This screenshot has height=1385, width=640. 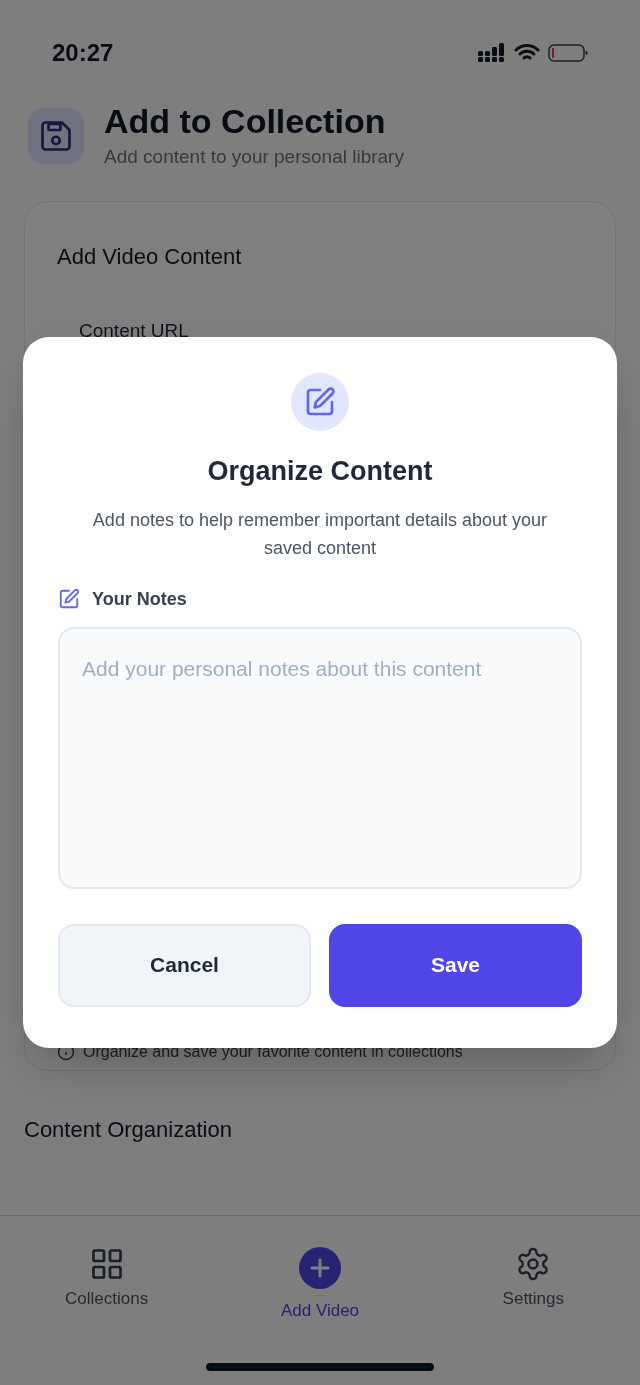 I want to click on section-title: Content Organization, so click(x=128, y=1130).